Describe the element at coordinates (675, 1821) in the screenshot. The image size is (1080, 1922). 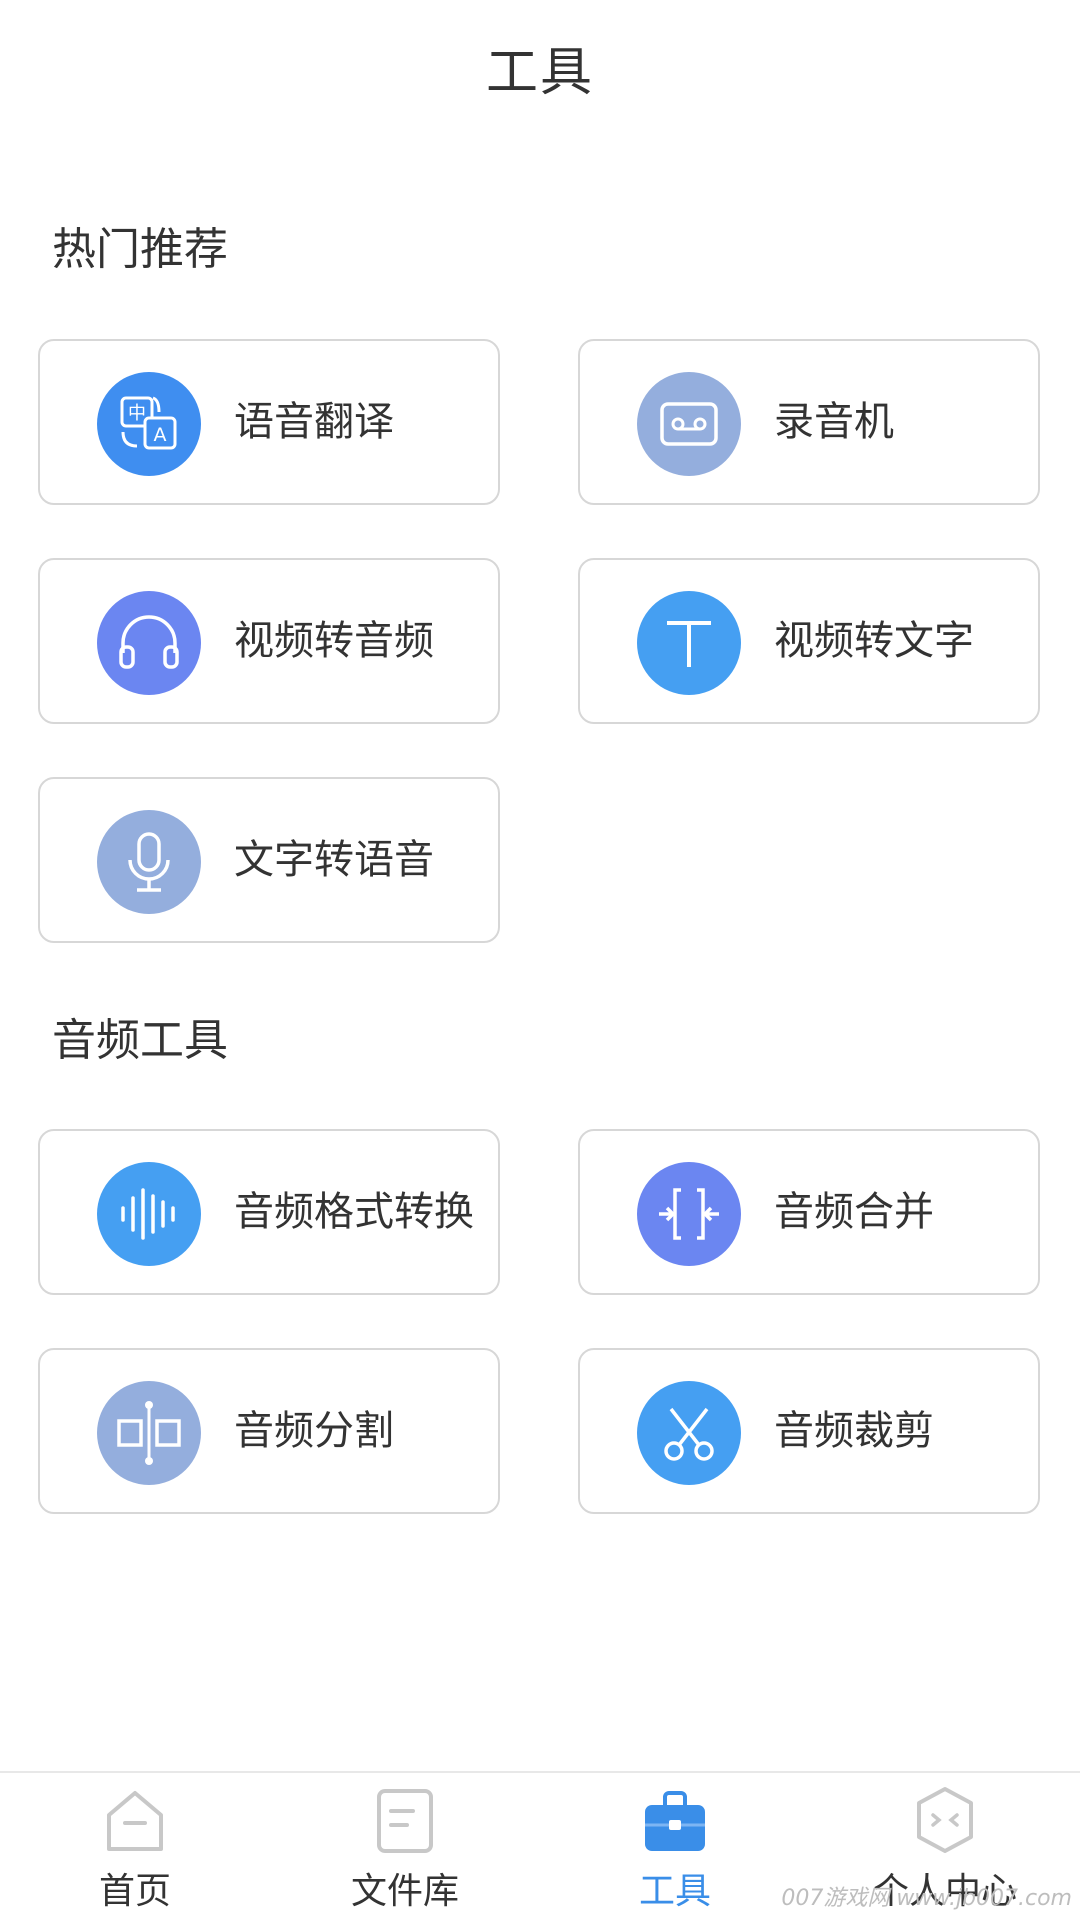
I see `toolbox-icon` at that location.